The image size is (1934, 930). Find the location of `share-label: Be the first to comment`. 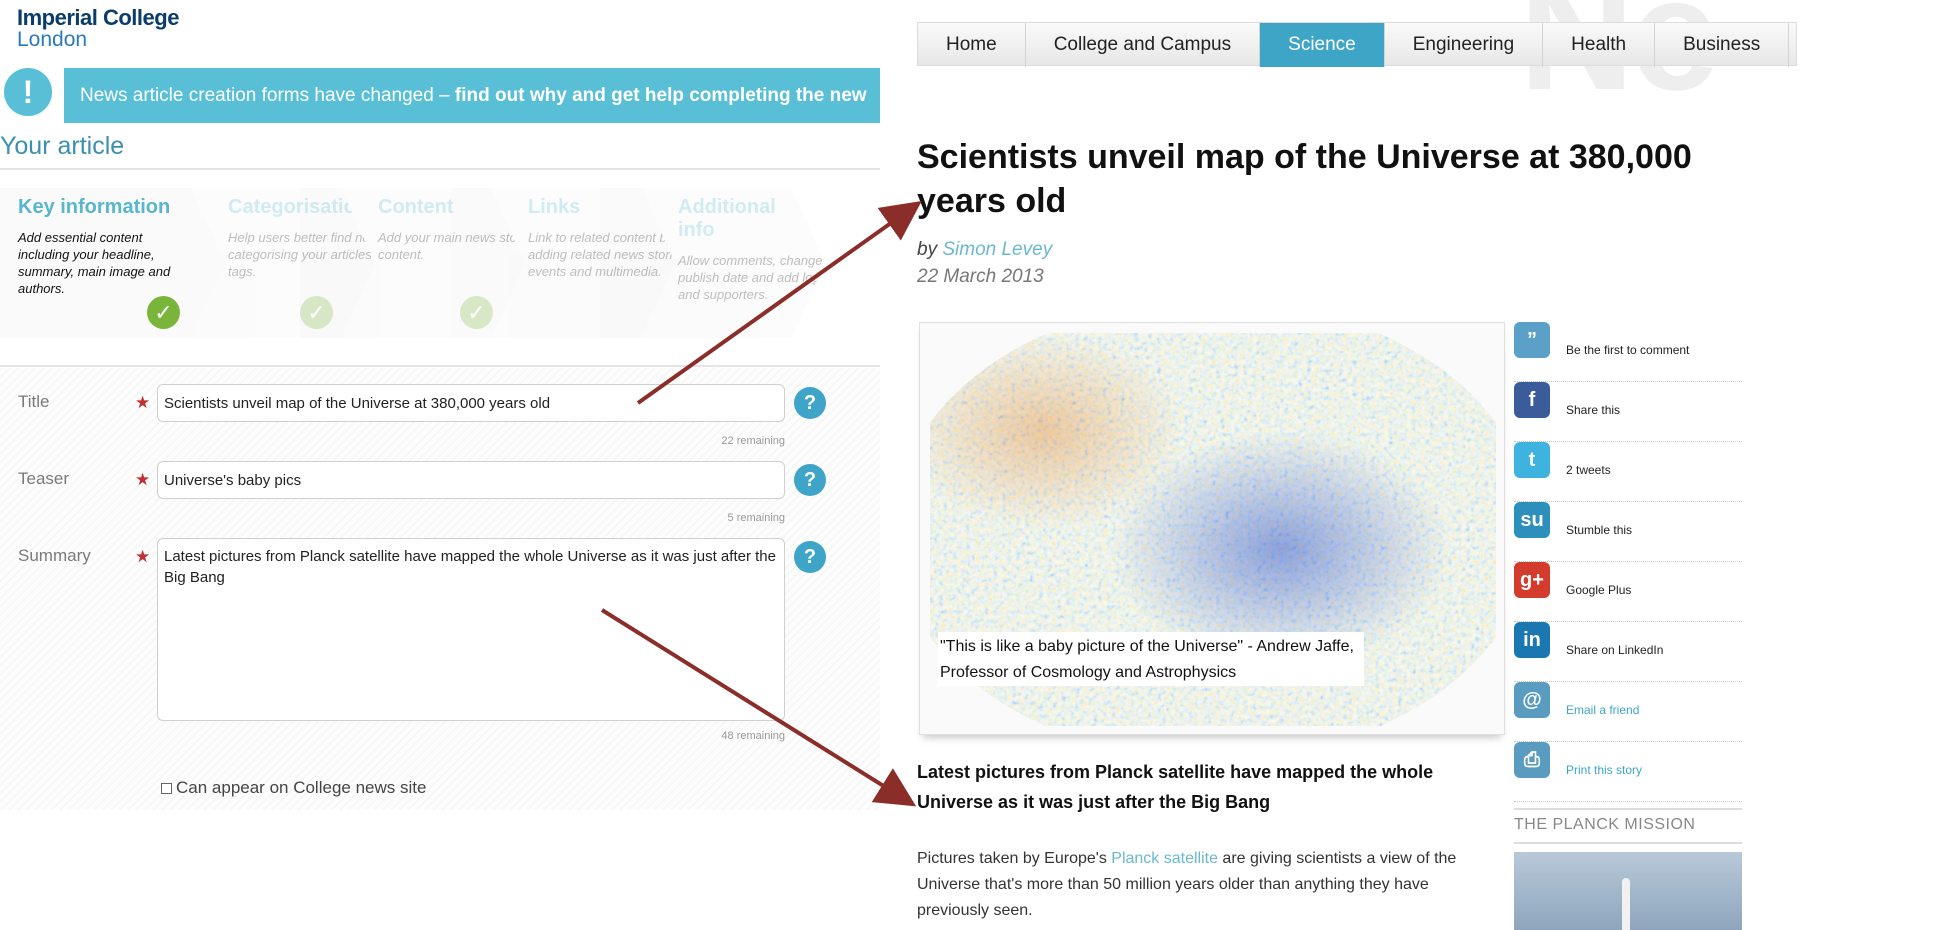

share-label: Be the first to comment is located at coordinates (1627, 350).